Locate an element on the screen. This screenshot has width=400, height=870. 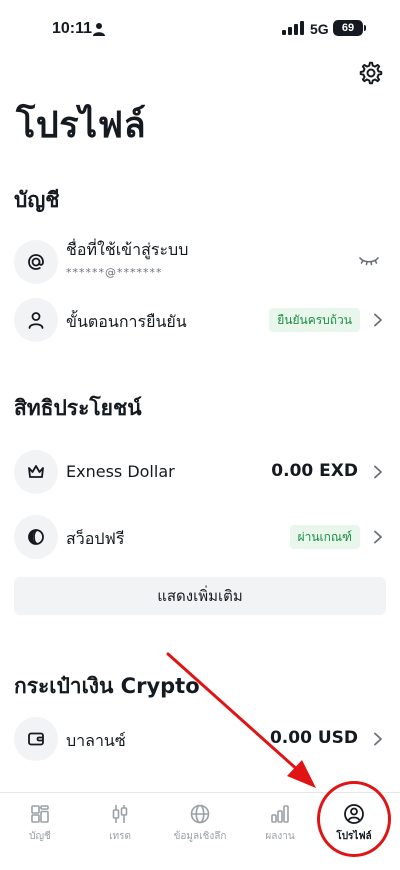
tab-insights: ข้อมูลเชิงลึก is located at coordinates (200, 829).